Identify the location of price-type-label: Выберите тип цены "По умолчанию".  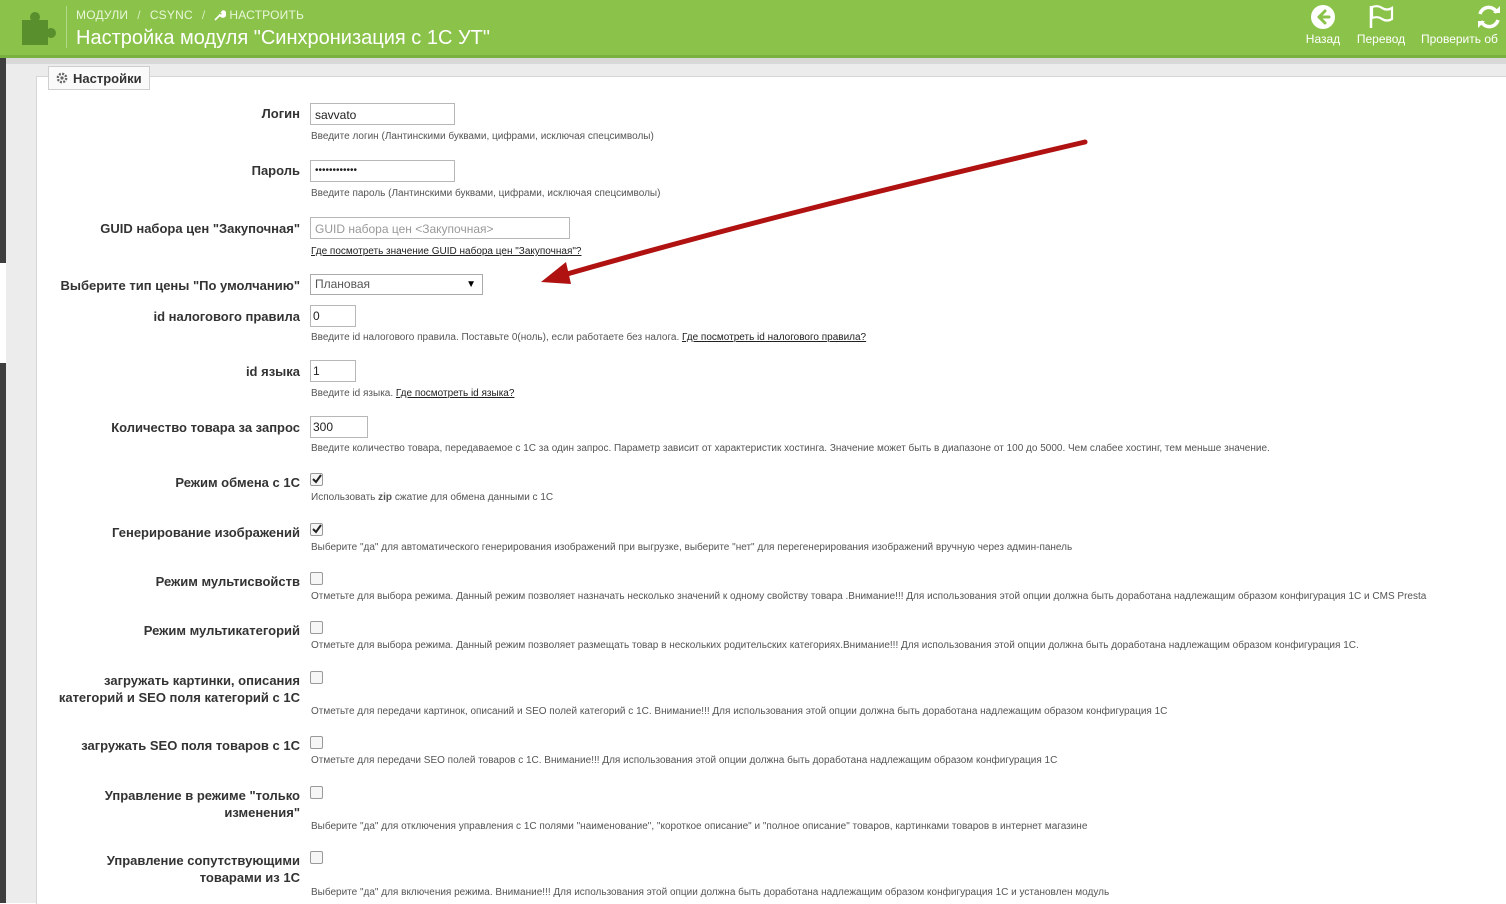
(180, 285).